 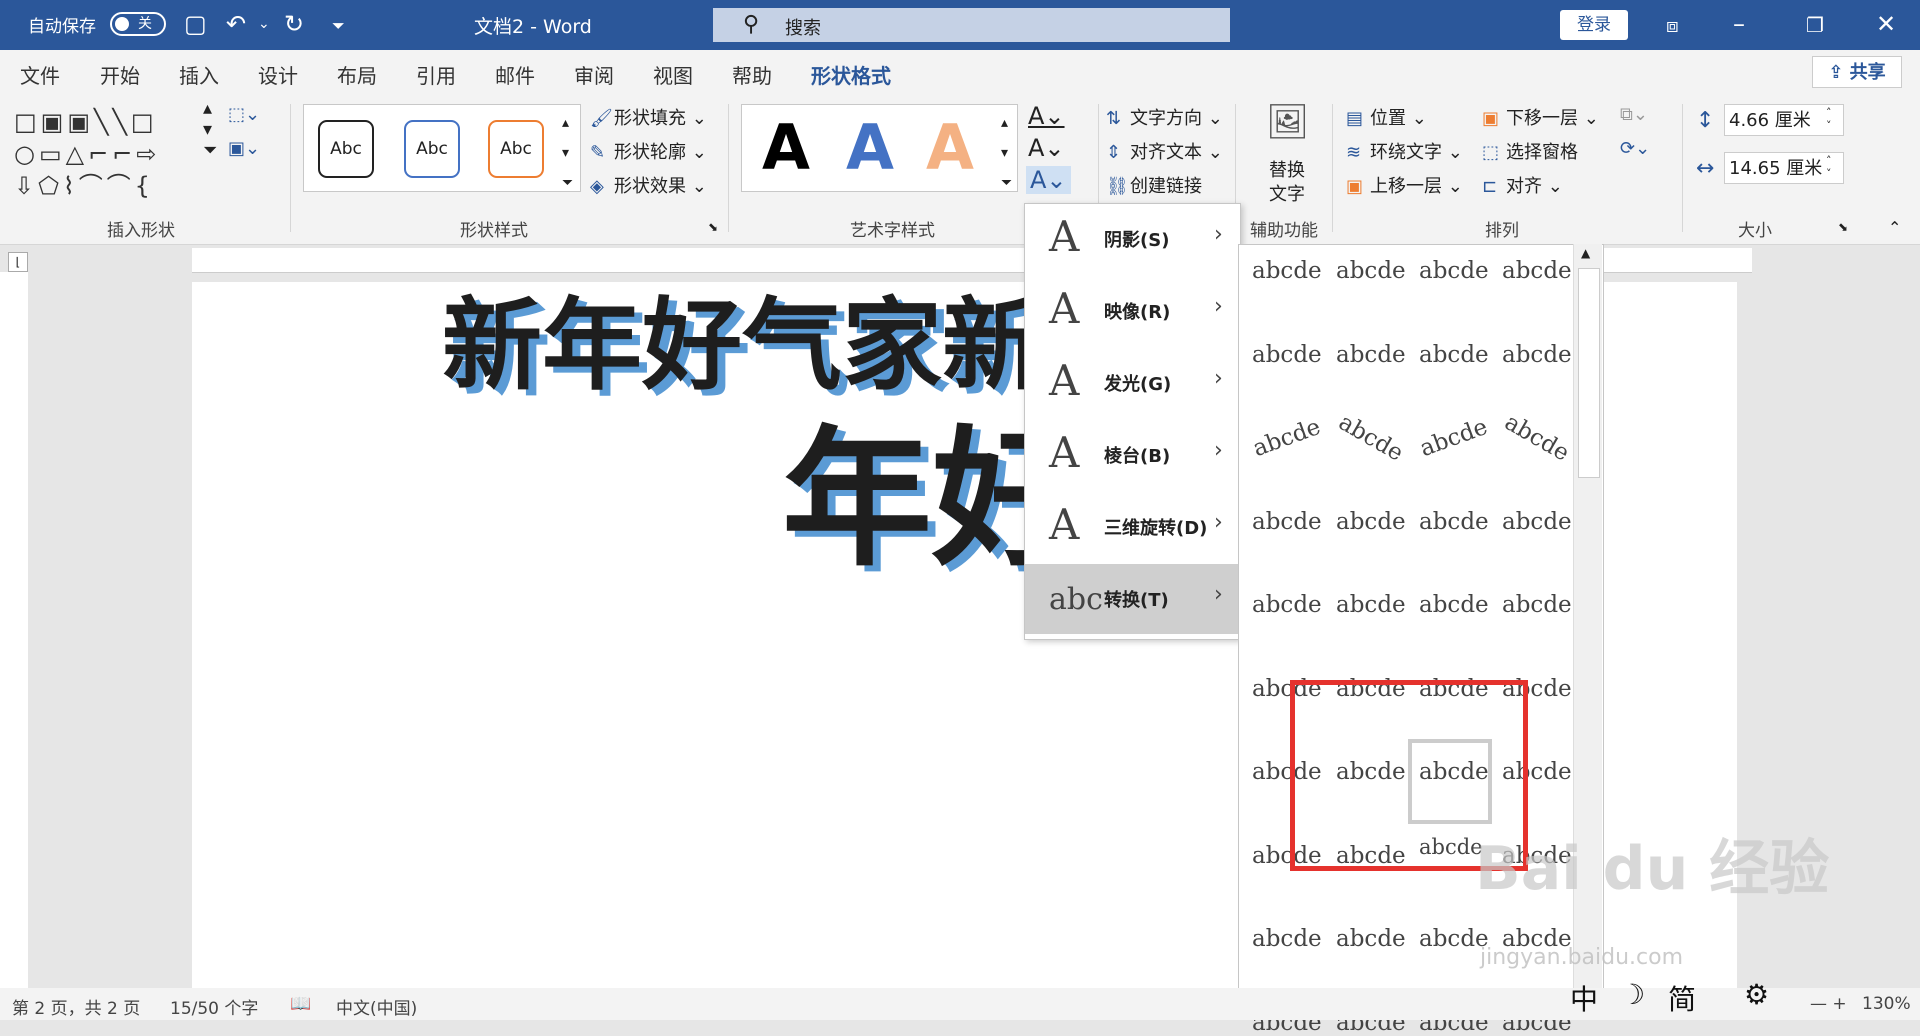 I want to click on group-icon: ⧉⌄, so click(x=1634, y=114).